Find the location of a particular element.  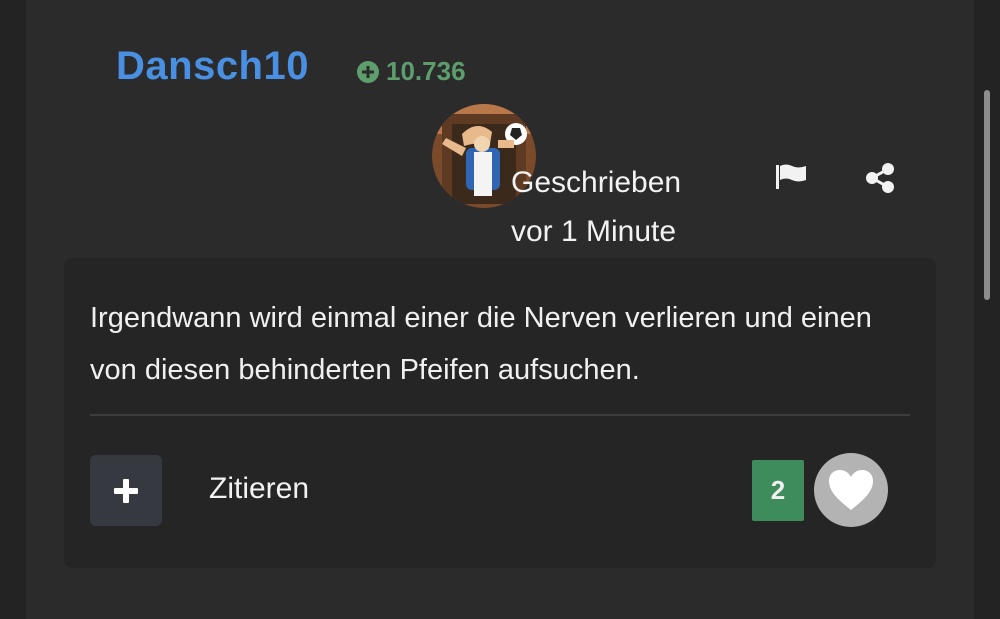

scrollbar is located at coordinates (987, 195).